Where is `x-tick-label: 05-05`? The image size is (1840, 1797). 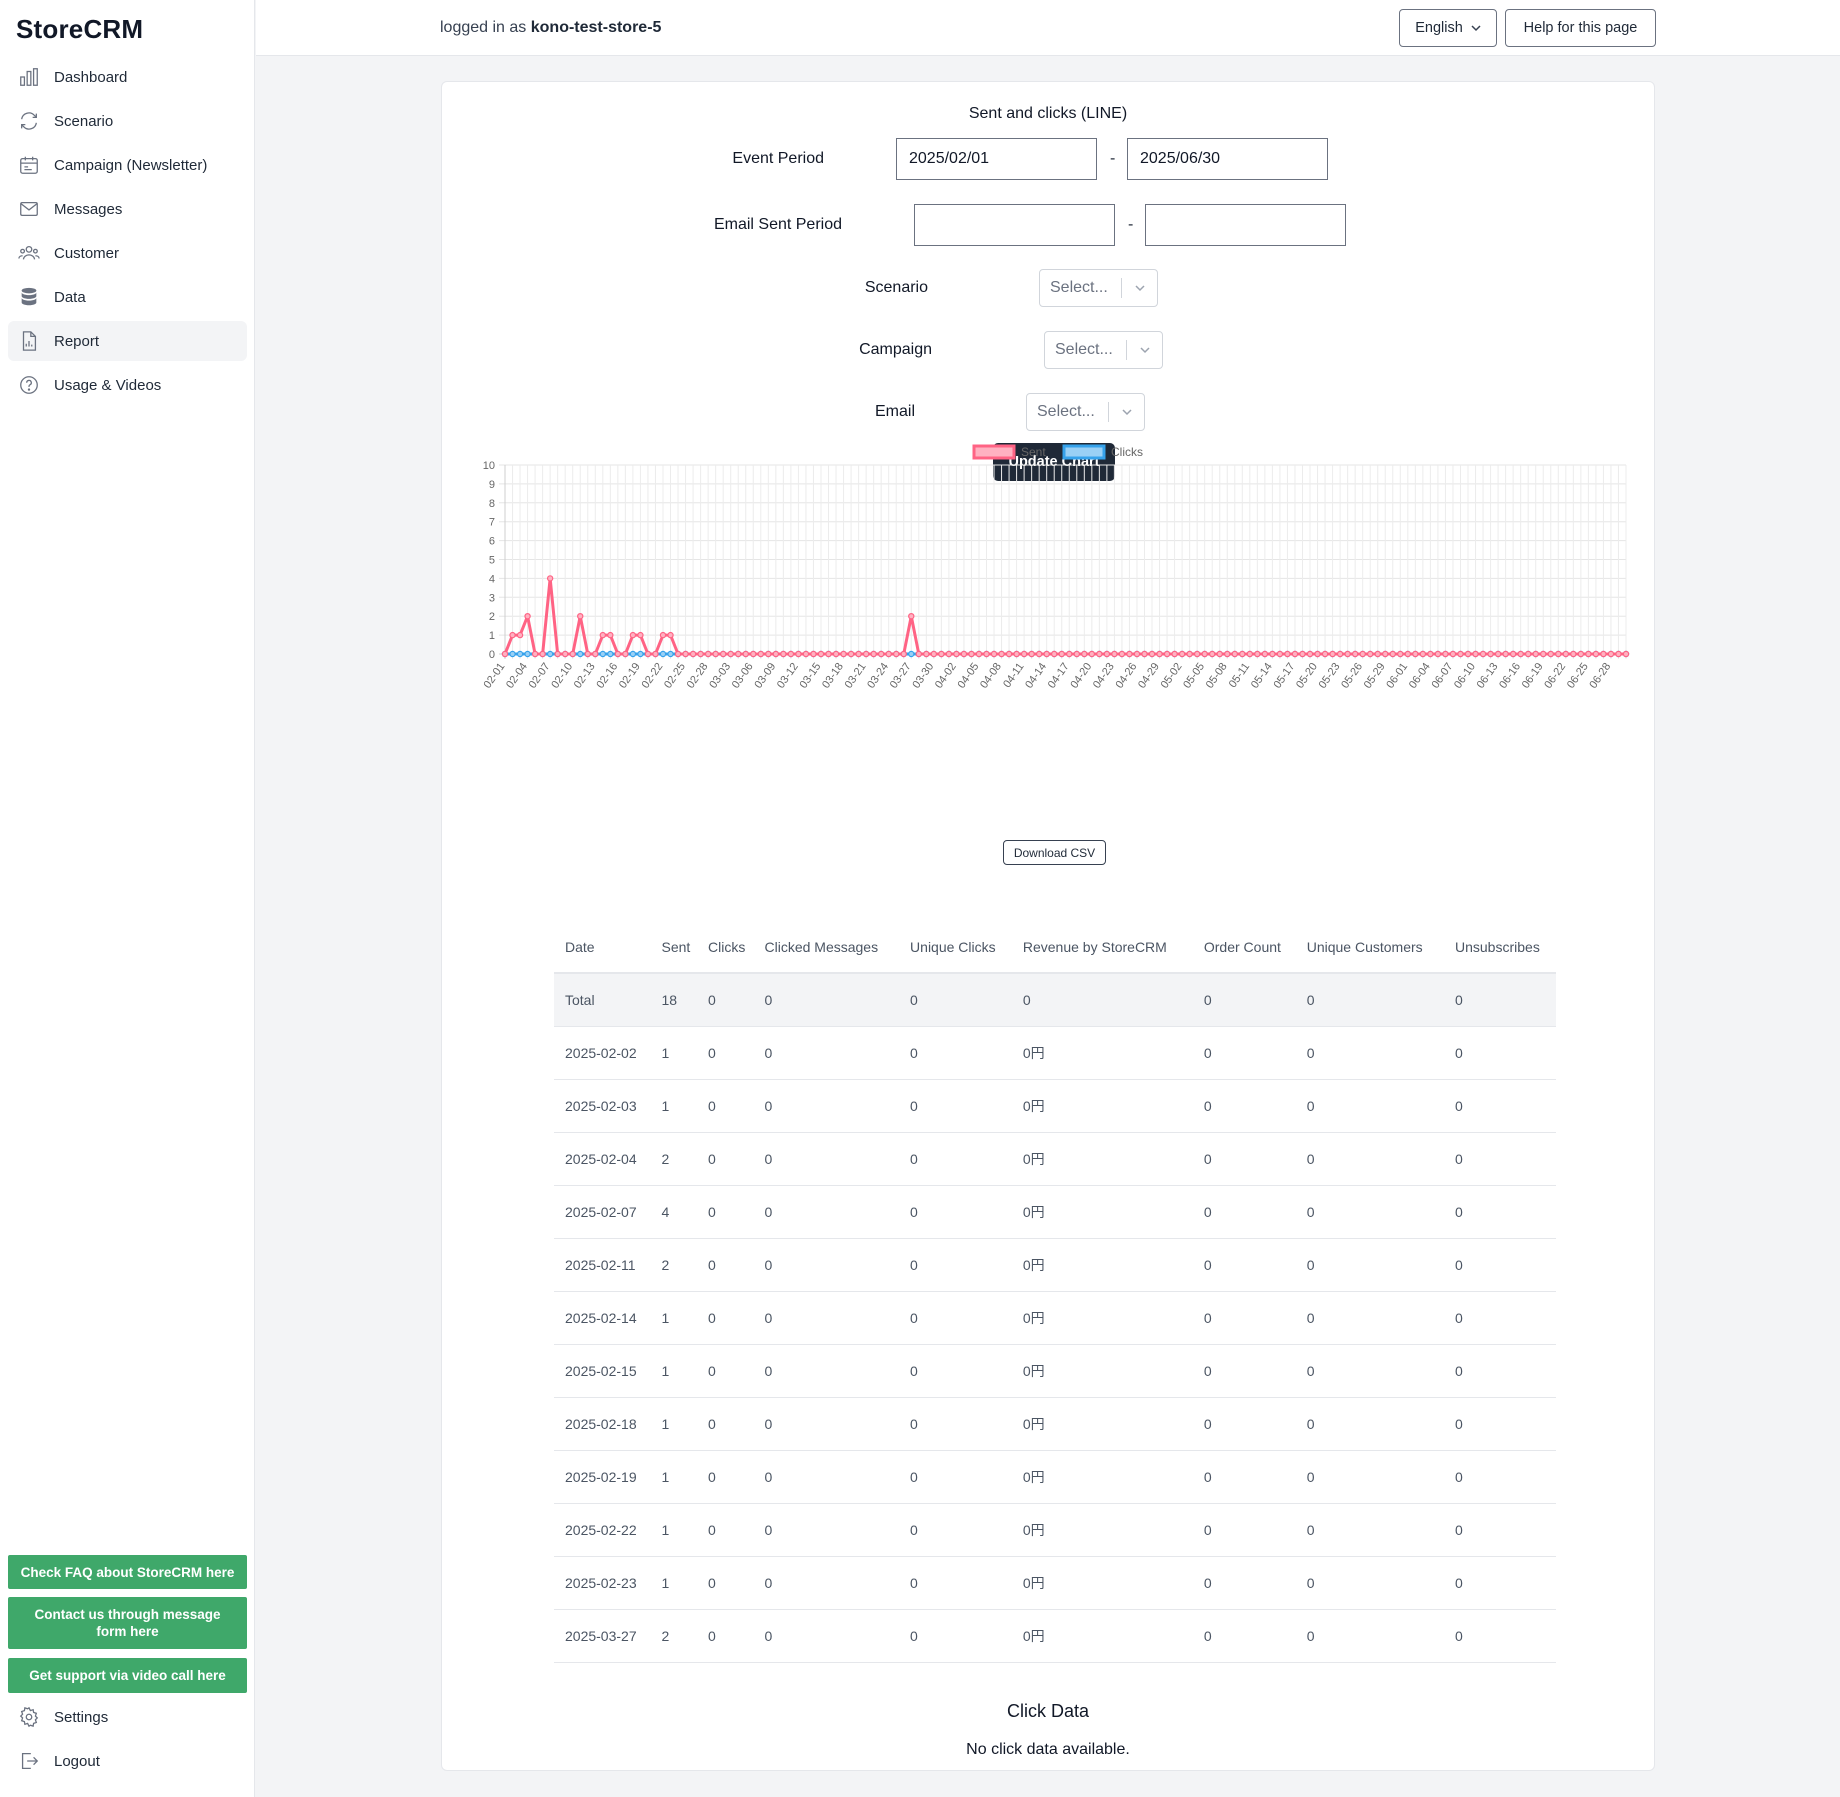 x-tick-label: 05-05 is located at coordinates (1194, 676).